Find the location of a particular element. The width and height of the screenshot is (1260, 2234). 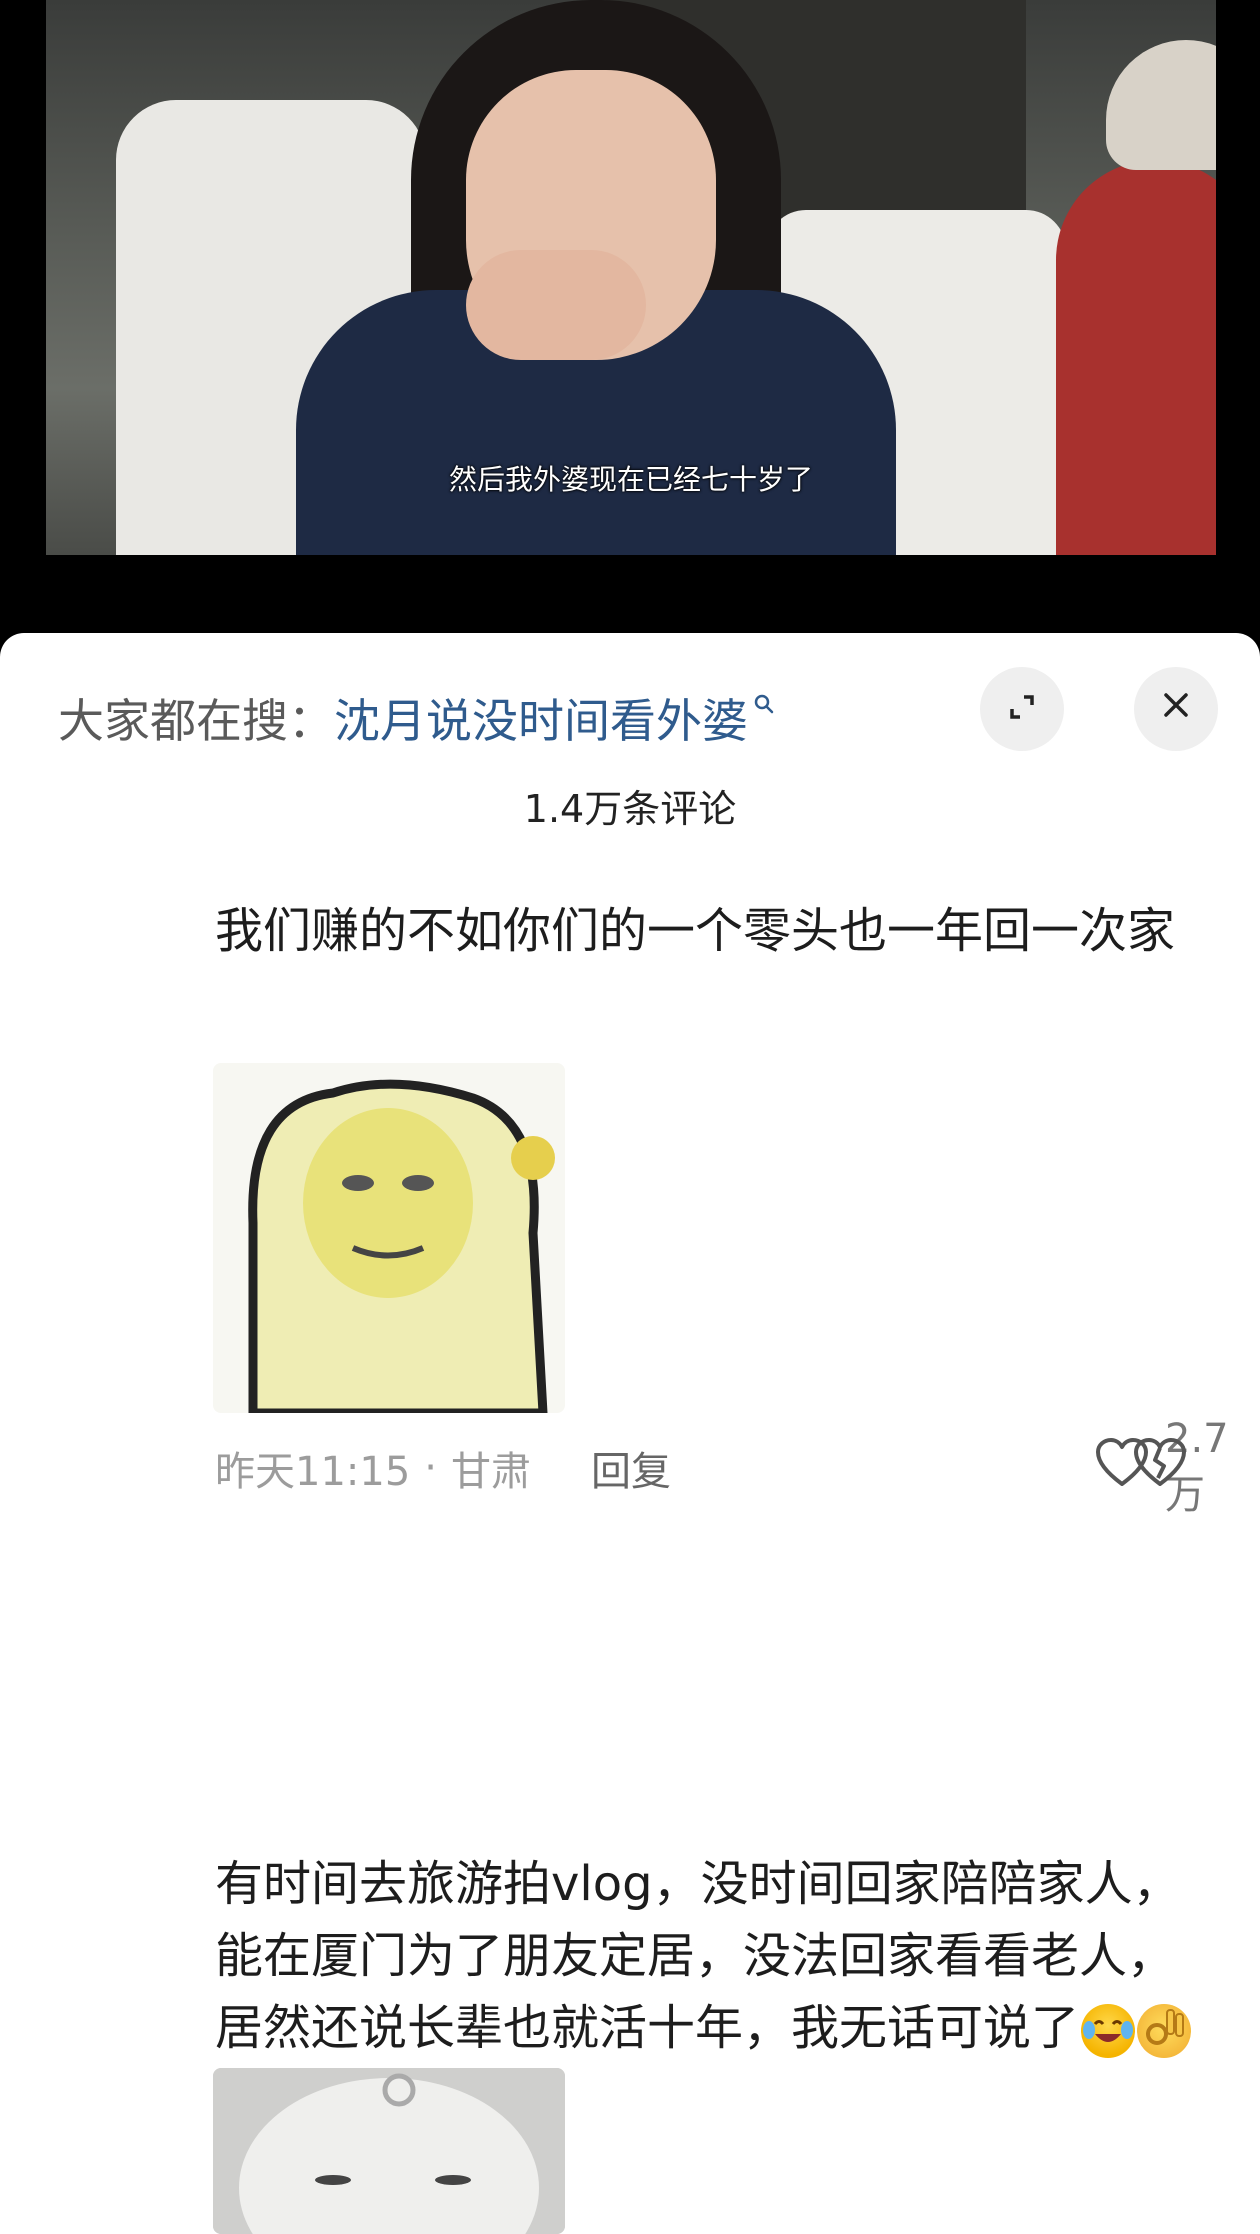

search-term-link: 沈月说没时间看外婆 is located at coordinates (541, 718).